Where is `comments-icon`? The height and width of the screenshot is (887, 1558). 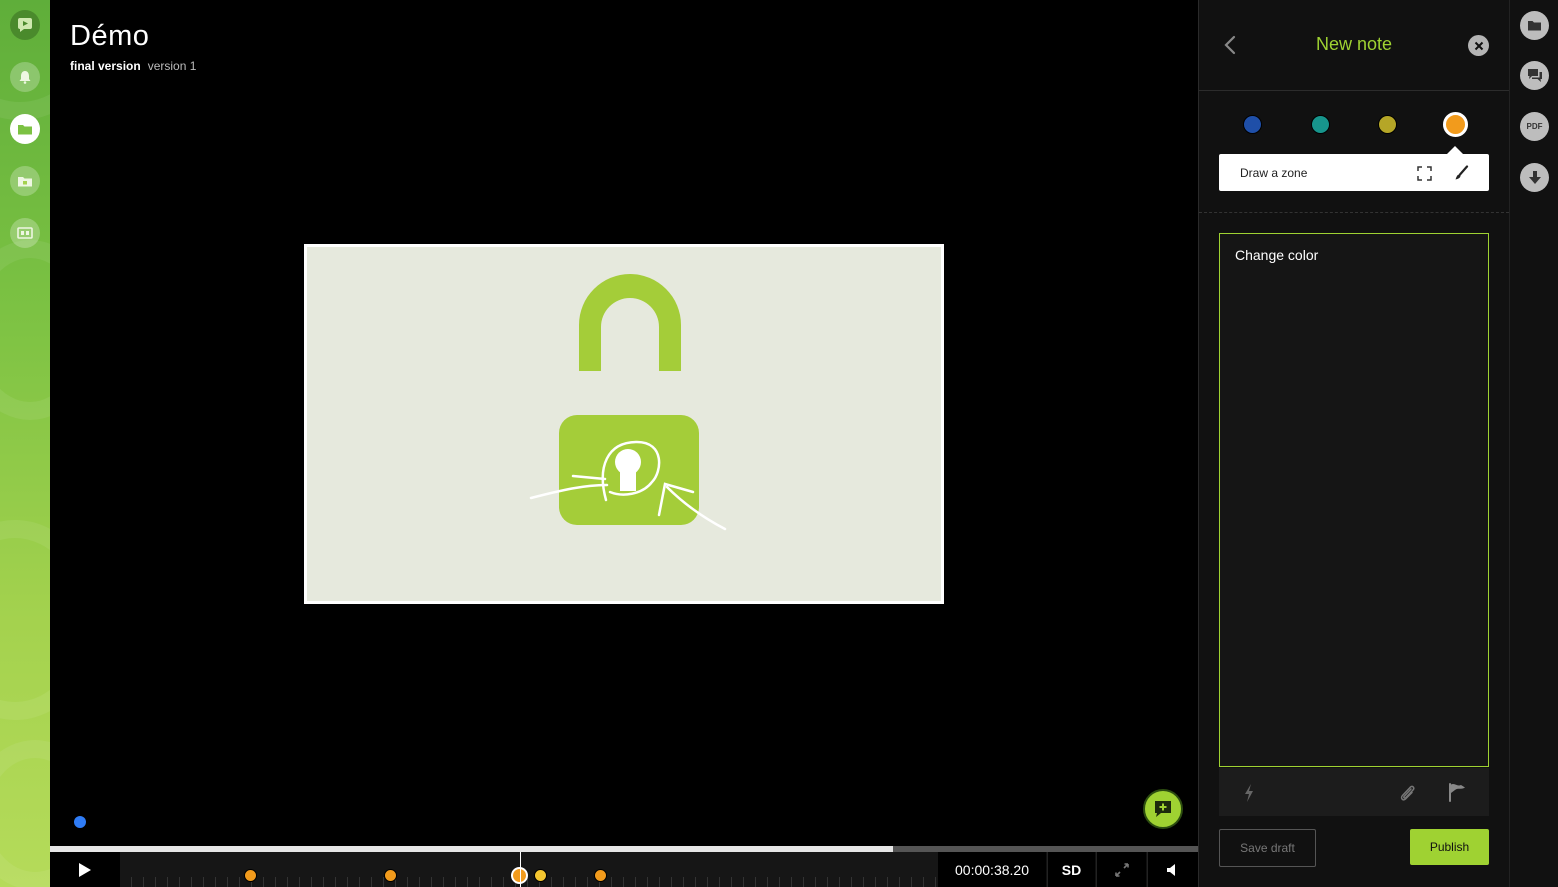
comments-icon is located at coordinates (1534, 75).